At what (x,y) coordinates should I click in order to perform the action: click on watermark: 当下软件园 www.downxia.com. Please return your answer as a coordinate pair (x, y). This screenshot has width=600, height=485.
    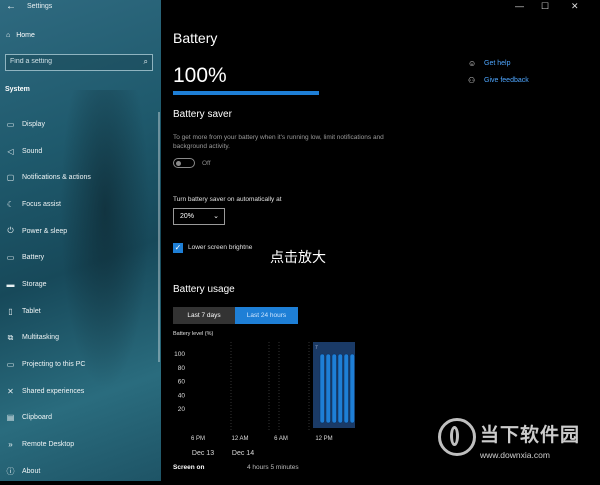
    Looking at the image, I should click on (518, 441).